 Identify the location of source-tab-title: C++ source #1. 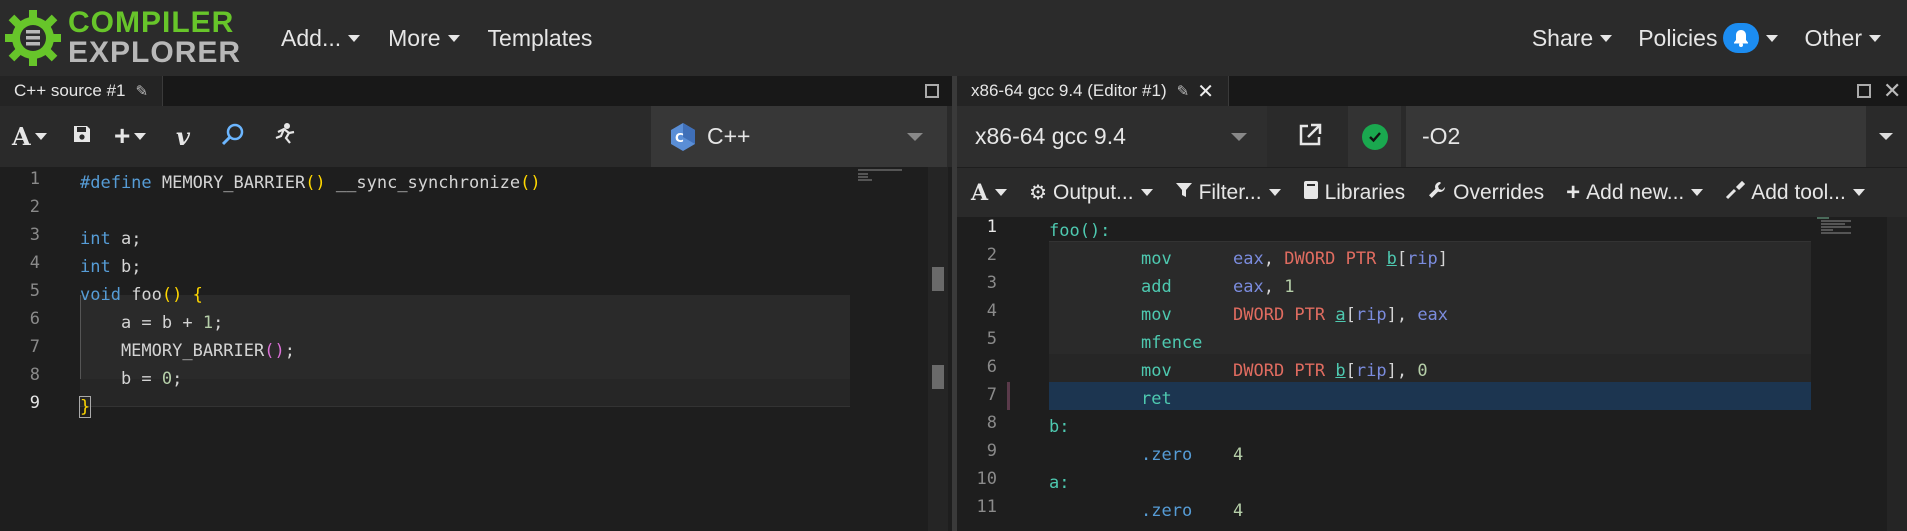
(70, 90).